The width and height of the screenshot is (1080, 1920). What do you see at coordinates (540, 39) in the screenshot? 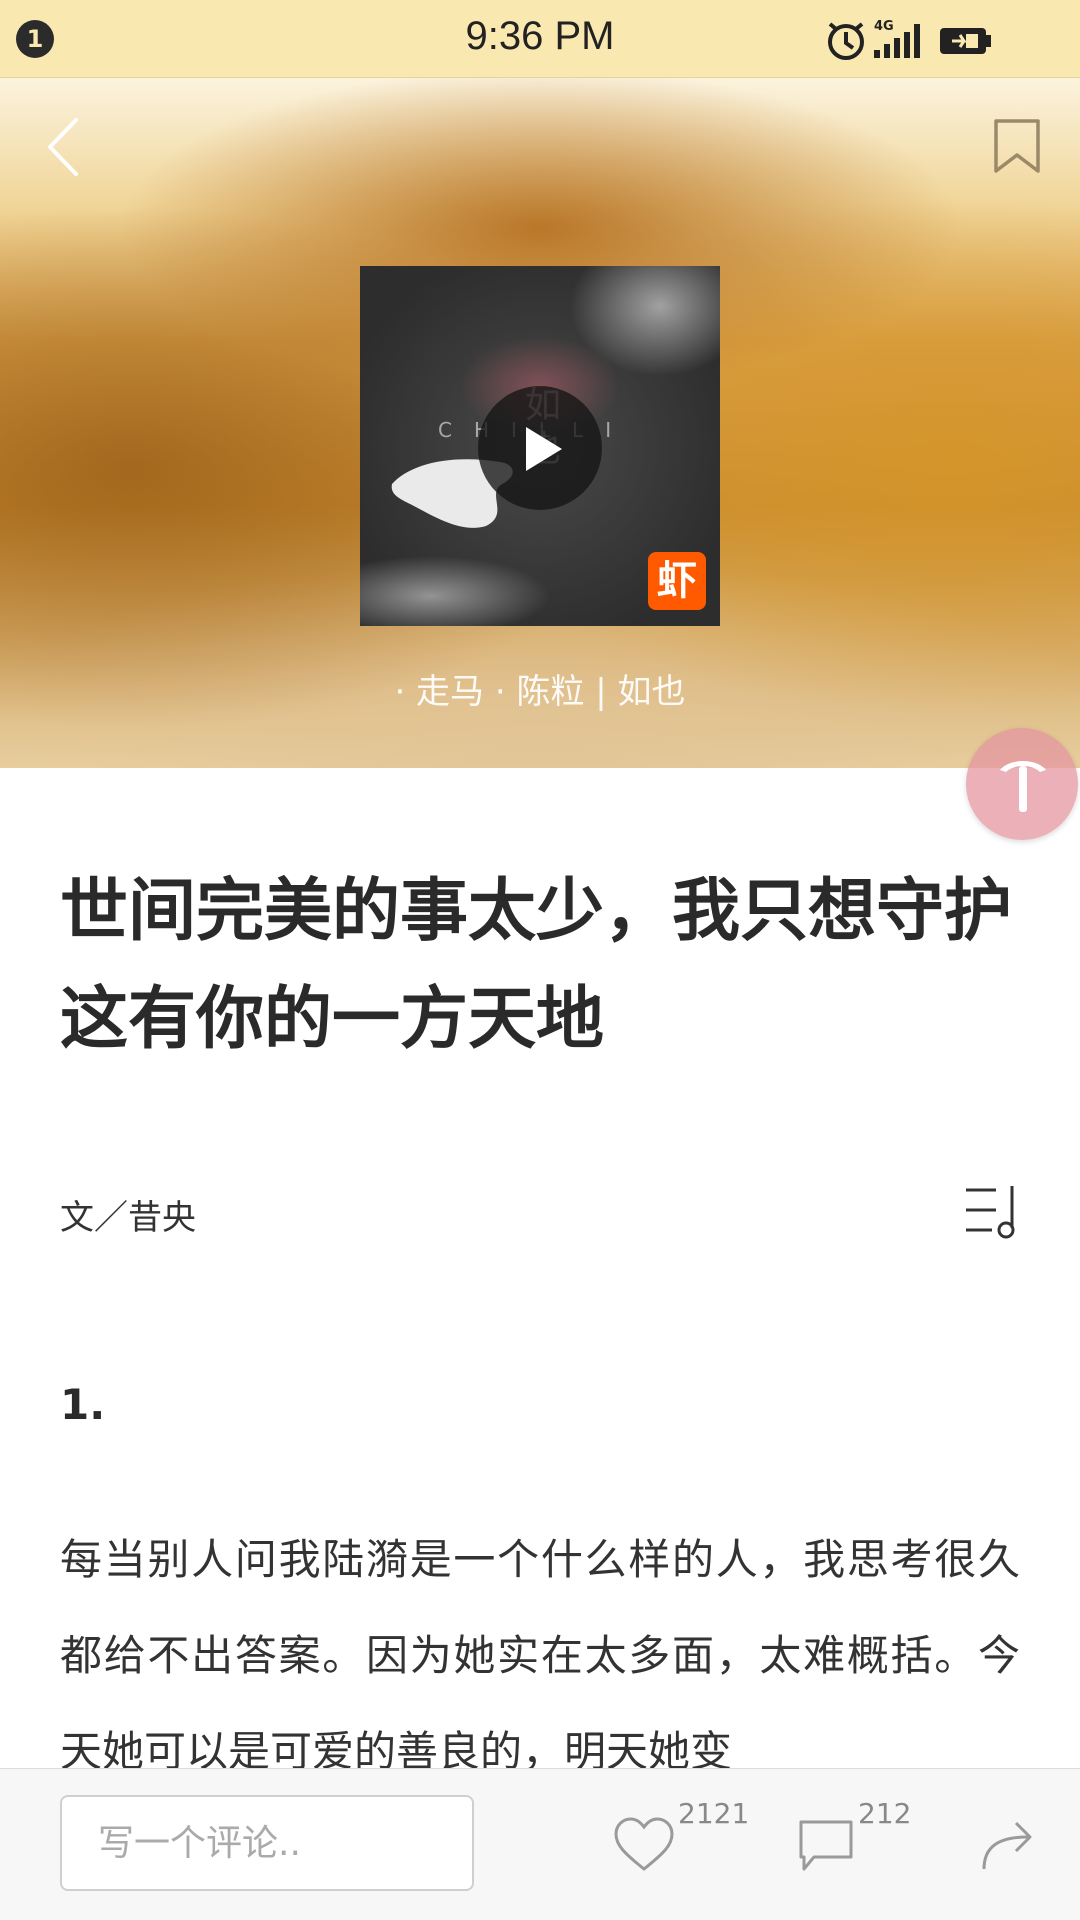
I see `status-bar: 1 9:36 PM 4G` at bounding box center [540, 39].